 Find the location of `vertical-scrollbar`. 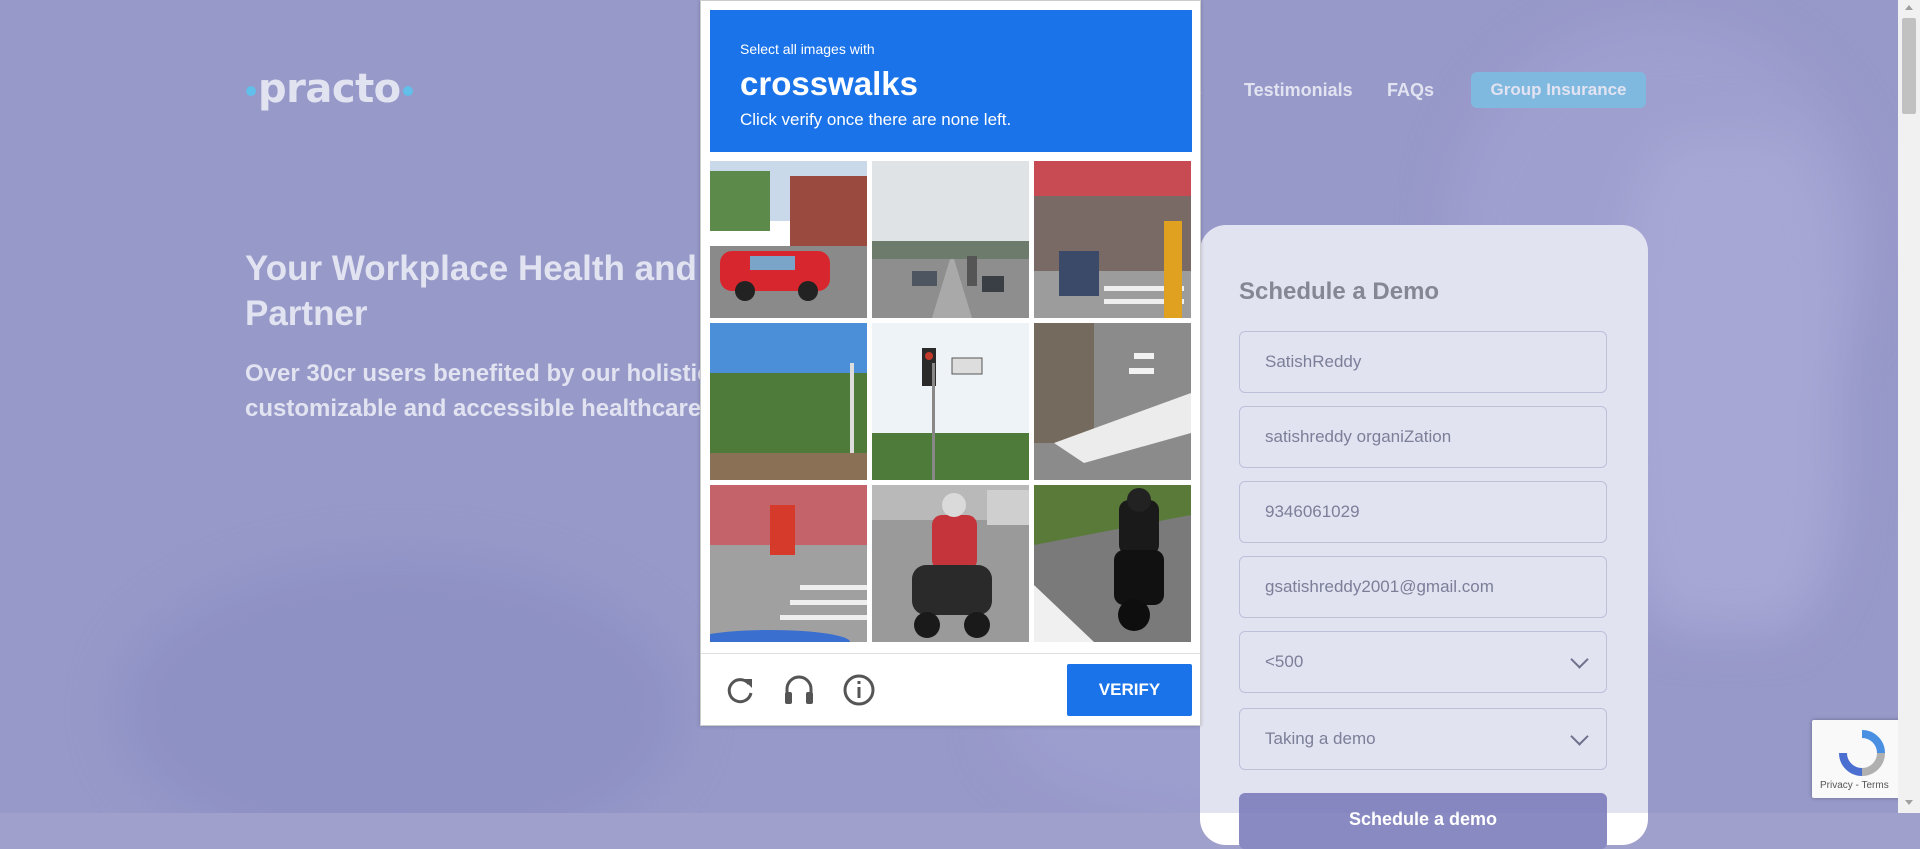

vertical-scrollbar is located at coordinates (1909, 406).